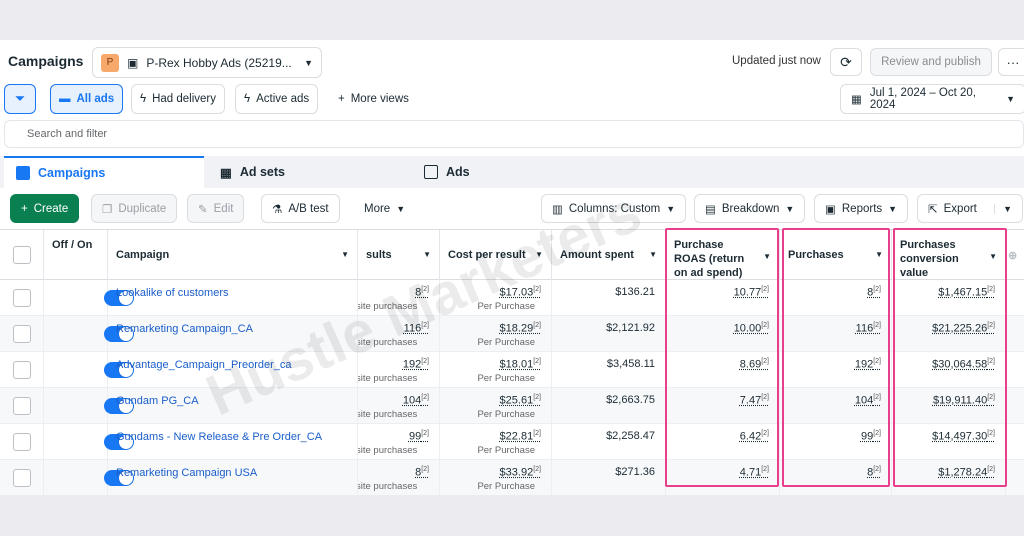 The image size is (1024, 536). What do you see at coordinates (416, 364) in the screenshot?
I see `results-value: 192[2]` at bounding box center [416, 364].